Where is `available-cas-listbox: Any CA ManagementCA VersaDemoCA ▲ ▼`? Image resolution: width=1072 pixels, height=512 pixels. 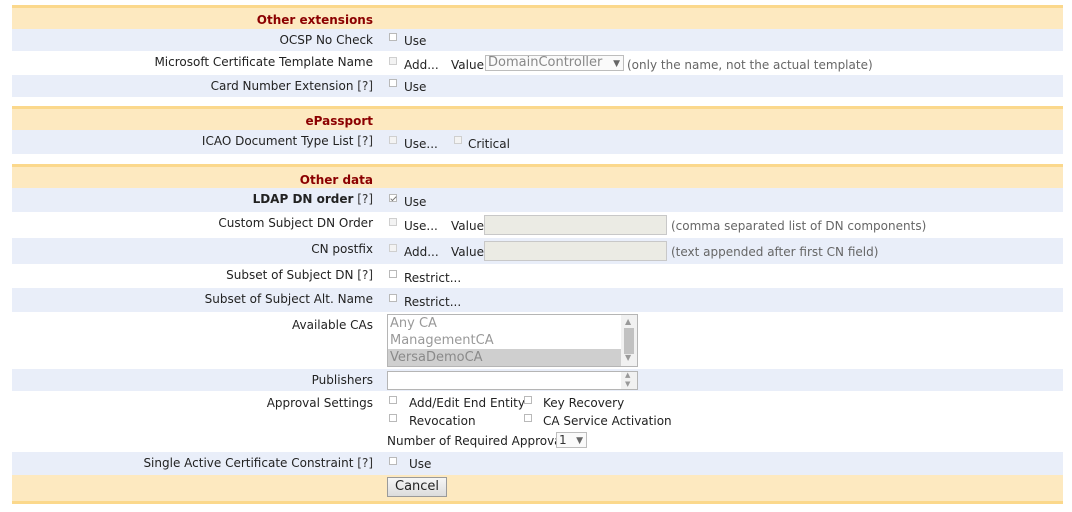 available-cas-listbox: Any CA ManagementCA VersaDemoCA ▲ ▼ is located at coordinates (512, 340).